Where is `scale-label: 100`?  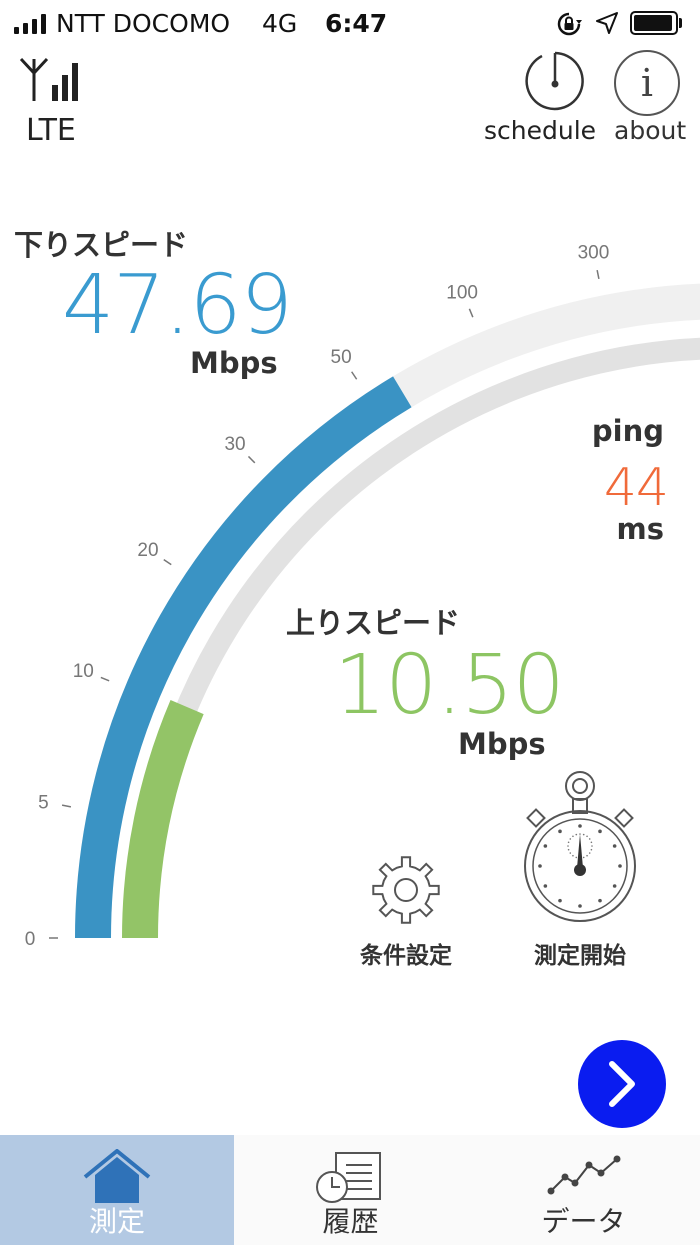 scale-label: 100 is located at coordinates (462, 292).